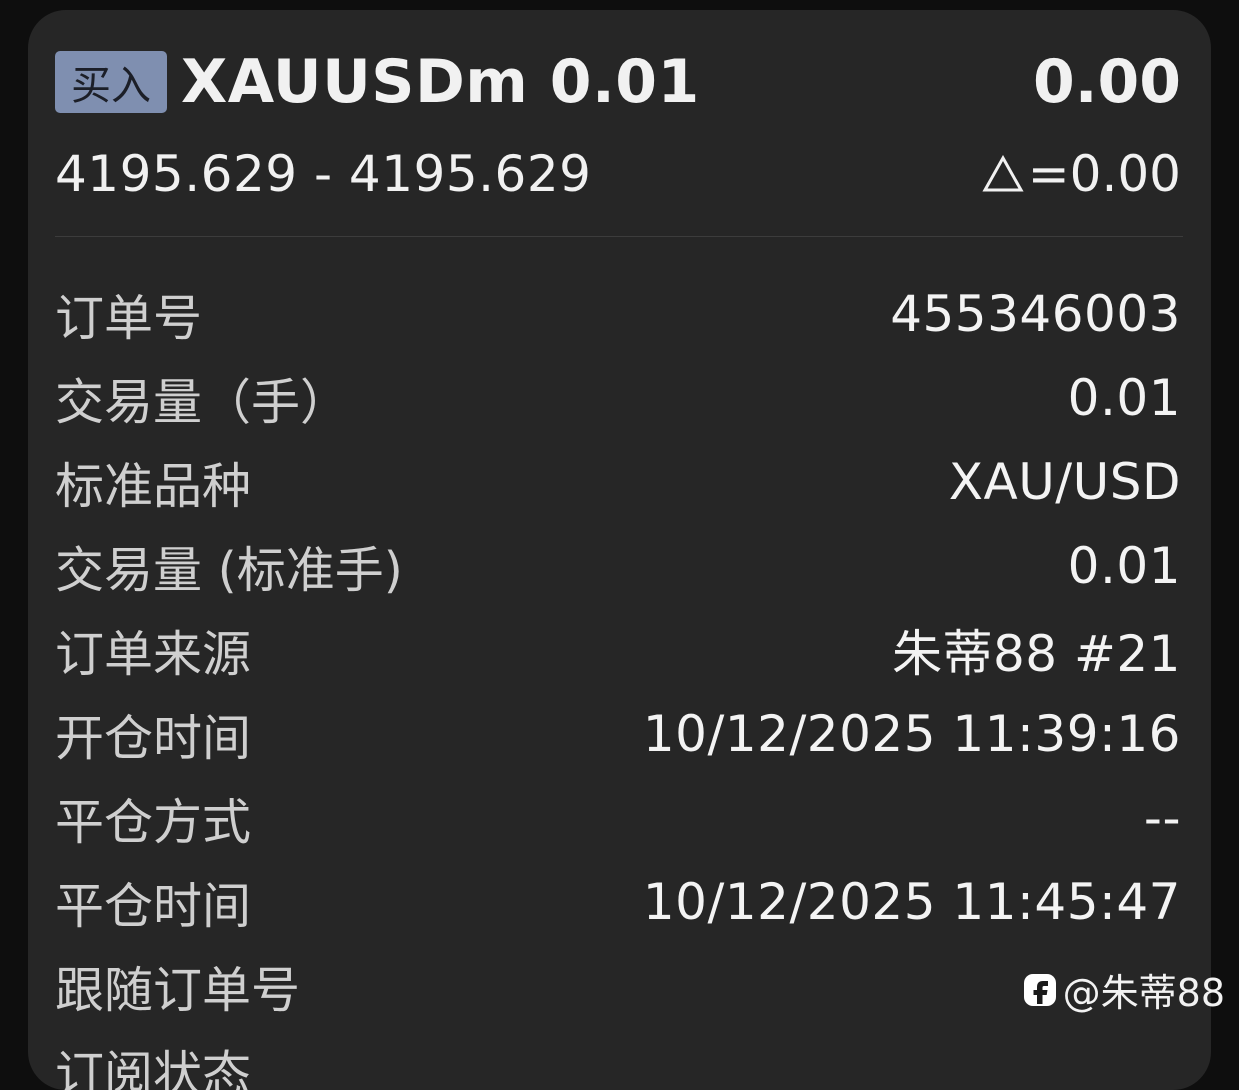 The width and height of the screenshot is (1239, 1090). I want to click on detail-label: 平仓方式, so click(153, 818).